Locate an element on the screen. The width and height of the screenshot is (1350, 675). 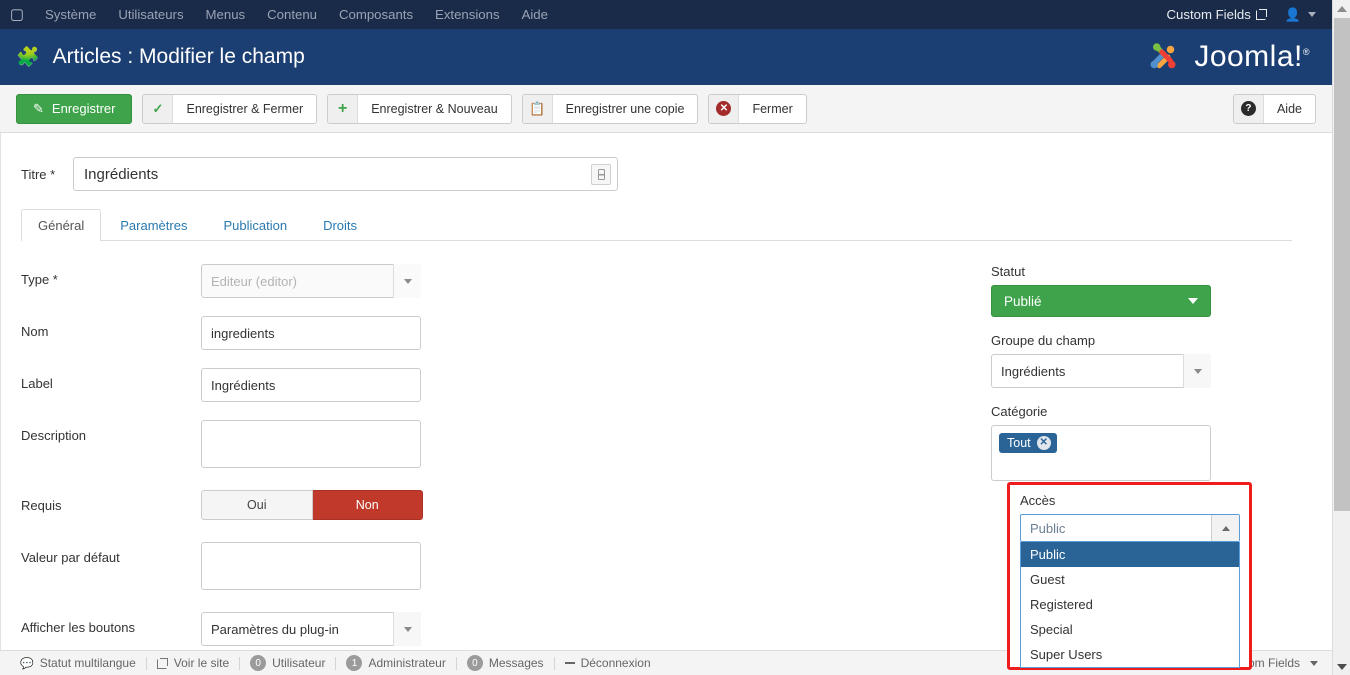
status-messages: 0 Messages is located at coordinates (505, 663).